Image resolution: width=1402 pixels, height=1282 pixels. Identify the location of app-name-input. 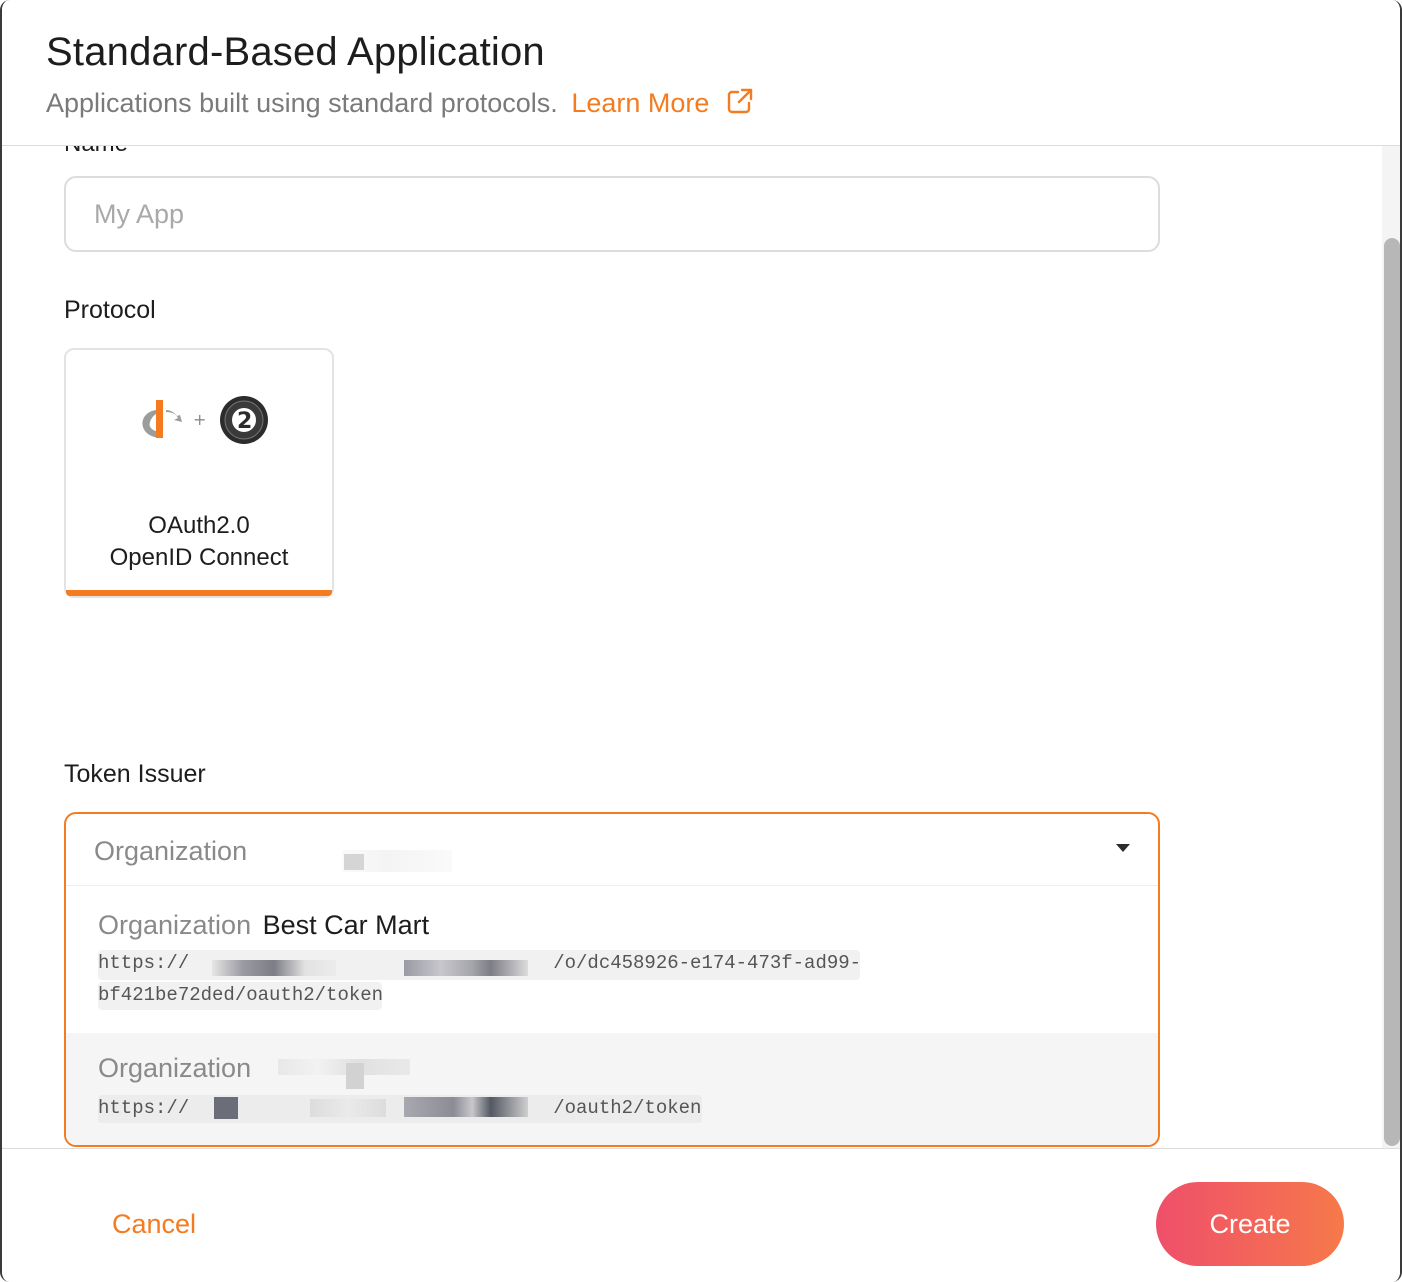
(612, 214).